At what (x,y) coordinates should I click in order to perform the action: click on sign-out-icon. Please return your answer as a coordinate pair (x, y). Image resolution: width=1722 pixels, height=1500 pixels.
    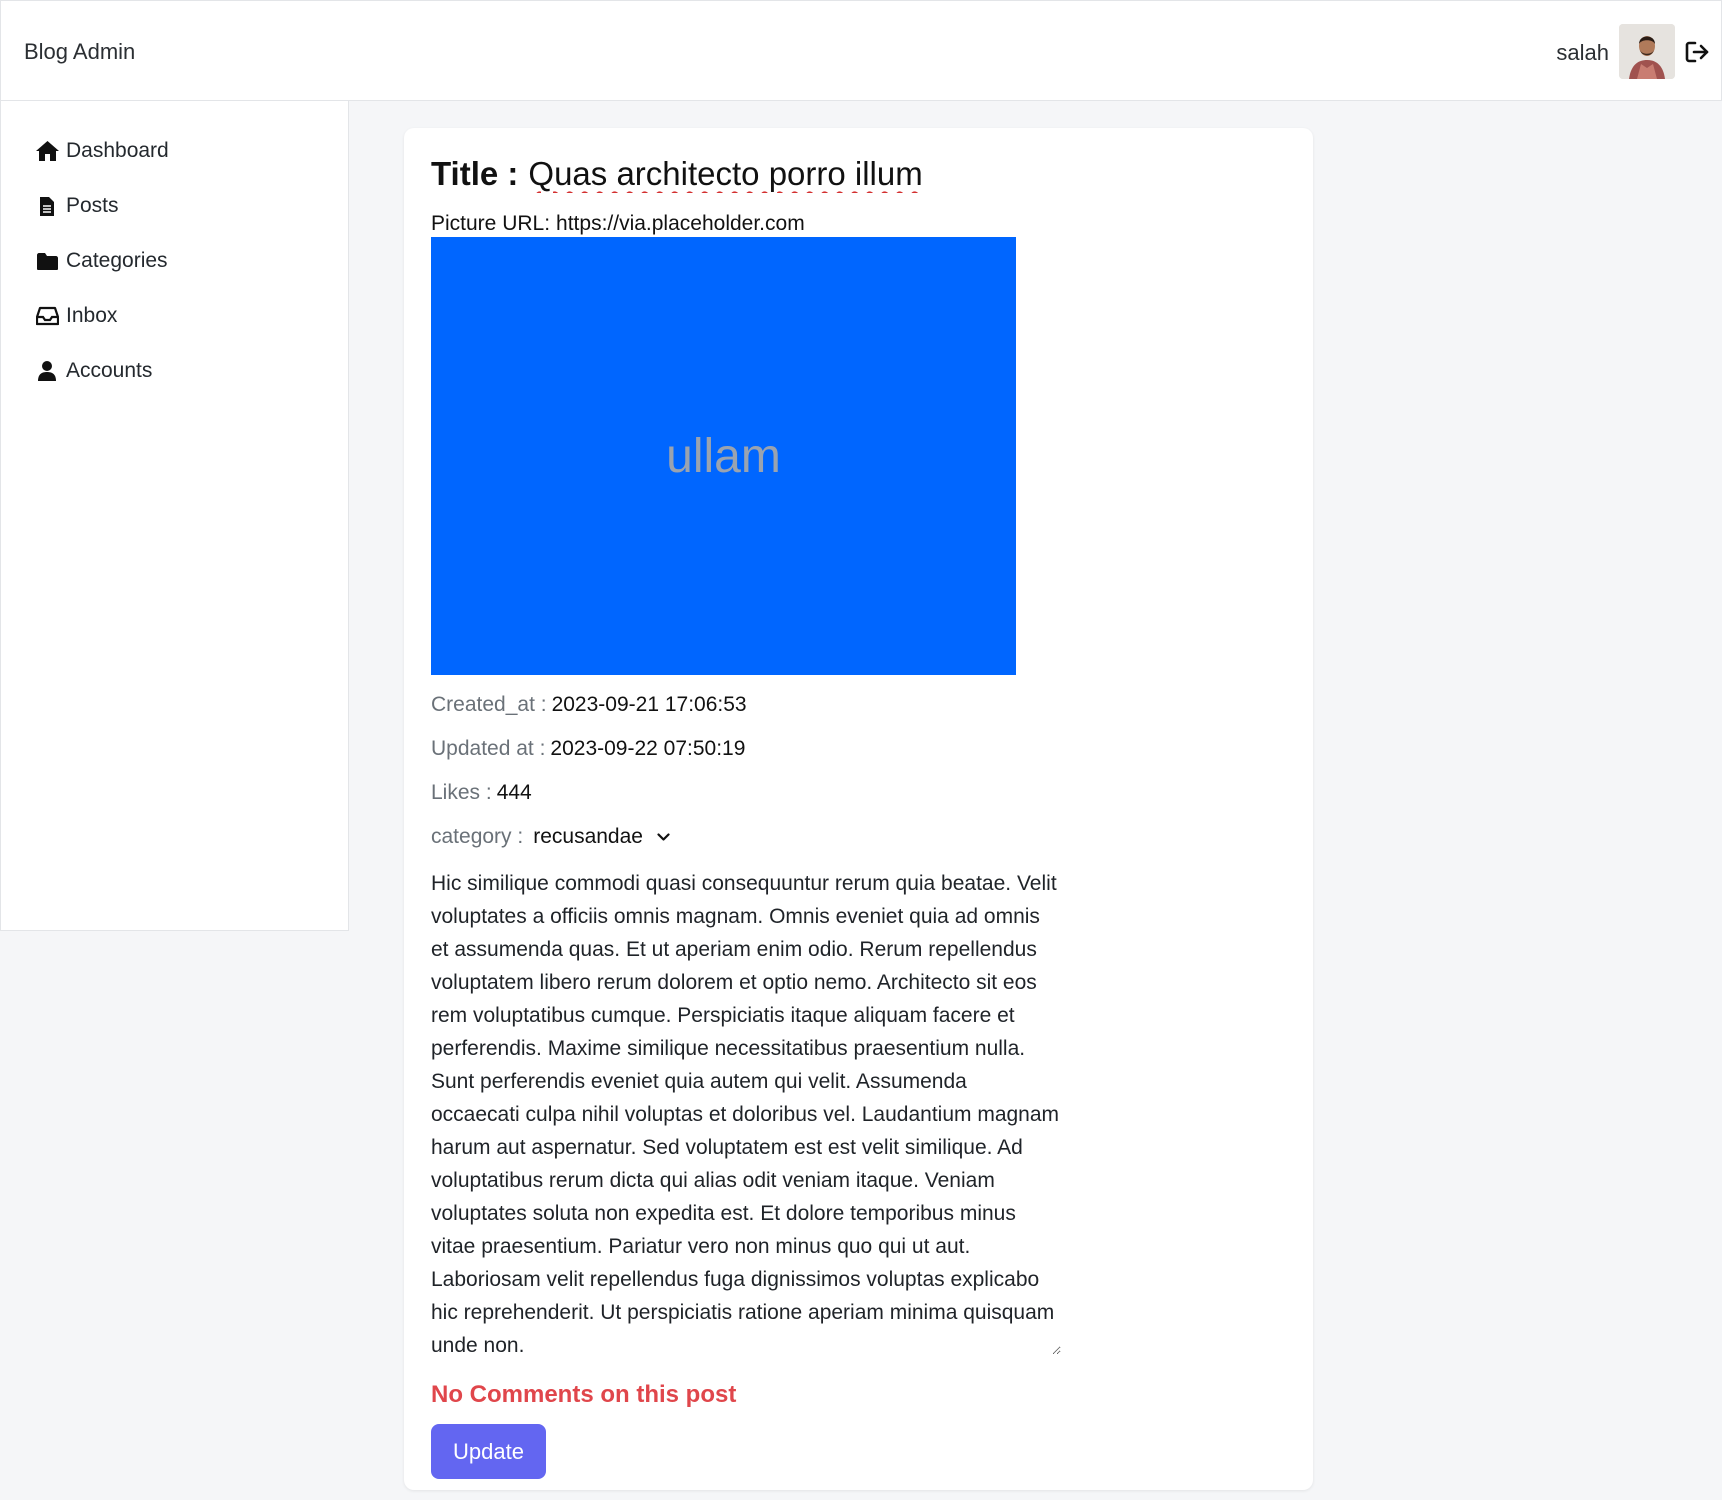
    Looking at the image, I should click on (1697, 52).